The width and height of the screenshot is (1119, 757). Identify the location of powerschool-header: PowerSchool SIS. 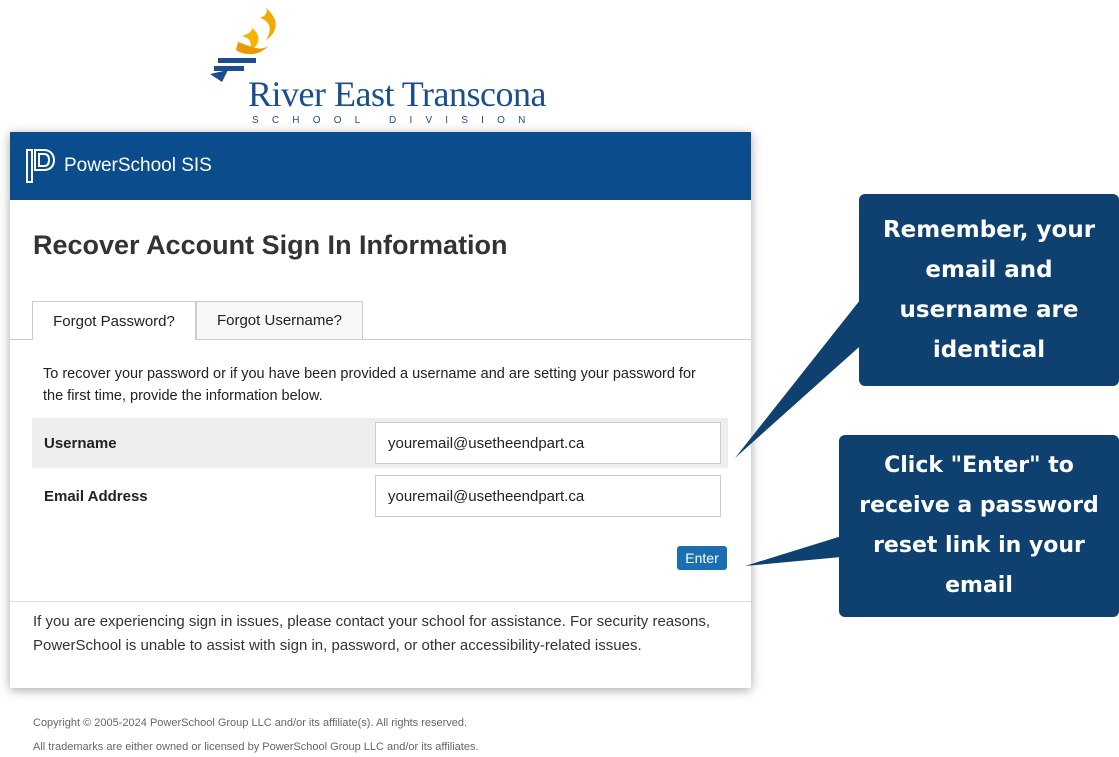
(380, 166).